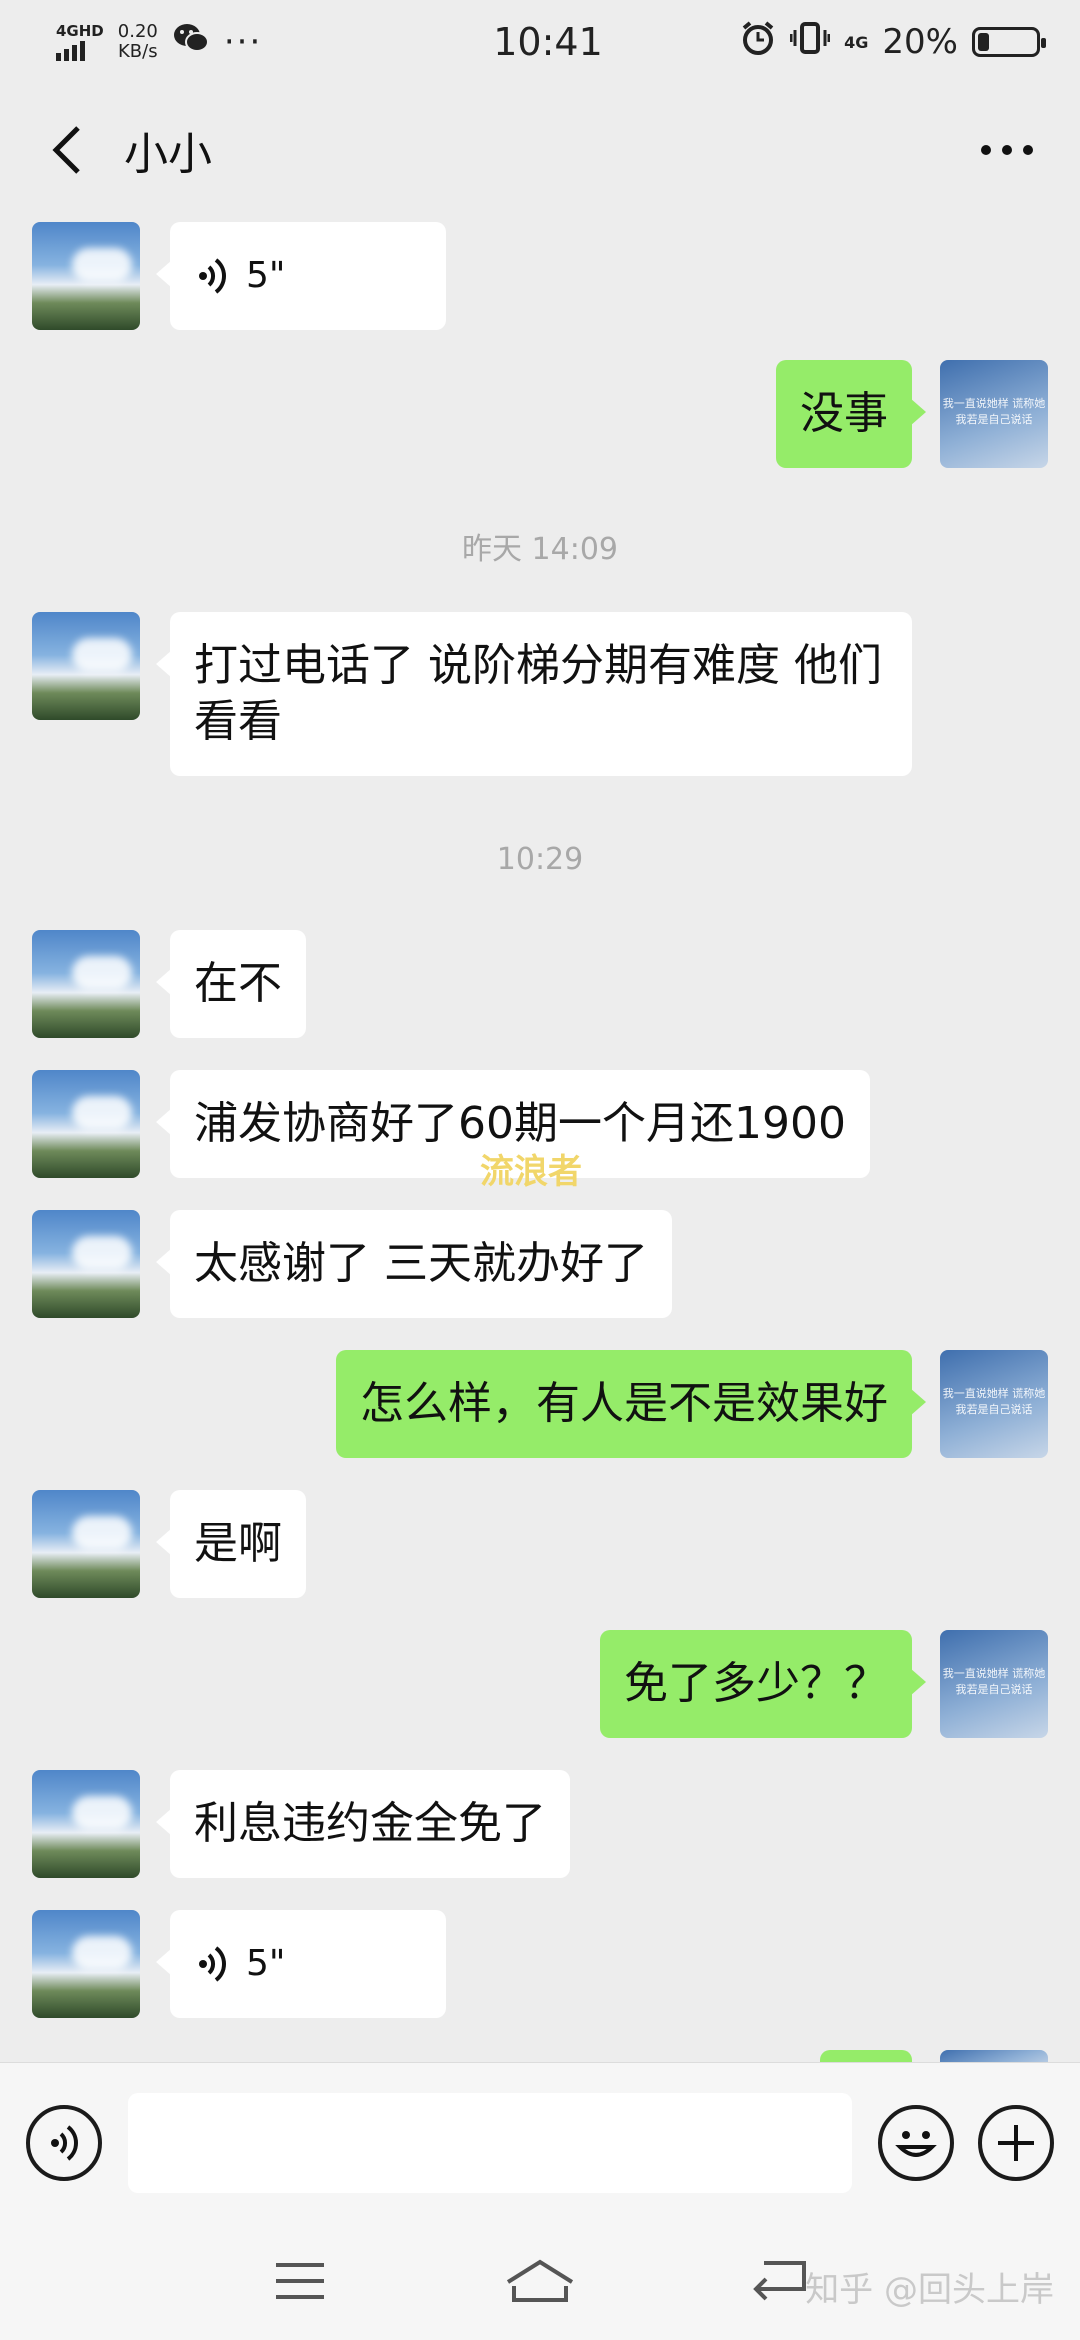 The height and width of the screenshot is (2340, 1080). What do you see at coordinates (920, 42) in the screenshot?
I see `battery-percent: 20%` at bounding box center [920, 42].